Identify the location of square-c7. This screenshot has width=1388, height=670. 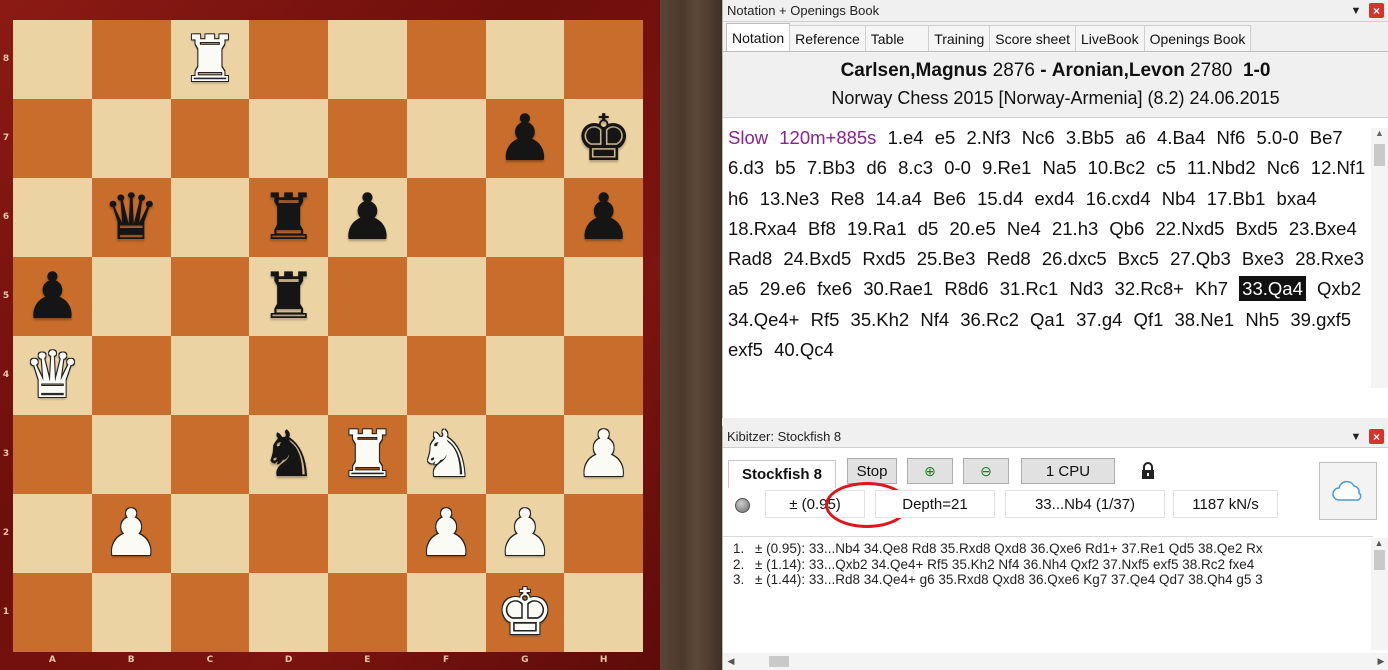
(210, 138).